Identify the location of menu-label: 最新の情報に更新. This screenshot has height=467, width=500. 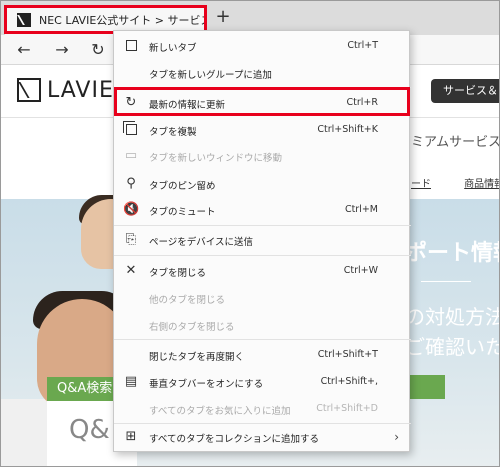
(187, 105).